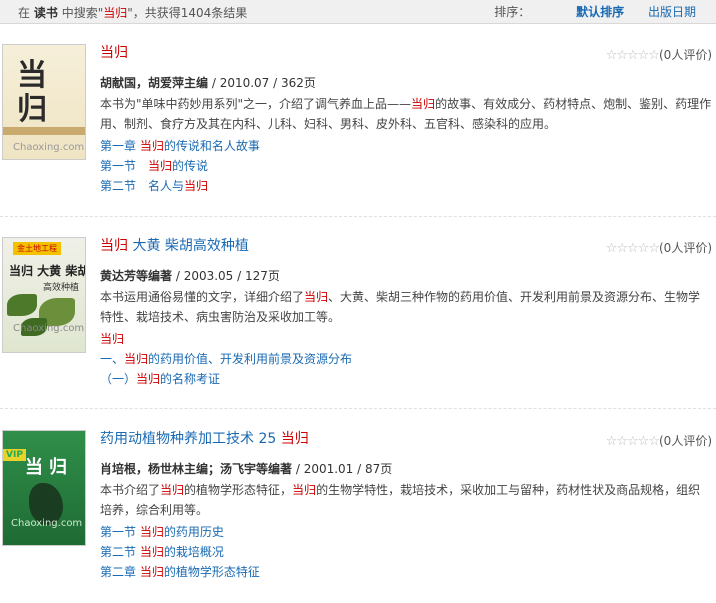 This screenshot has height=603, width=716. I want to click on book-pub-info: / 2010.07 / 362页, so click(262, 83).